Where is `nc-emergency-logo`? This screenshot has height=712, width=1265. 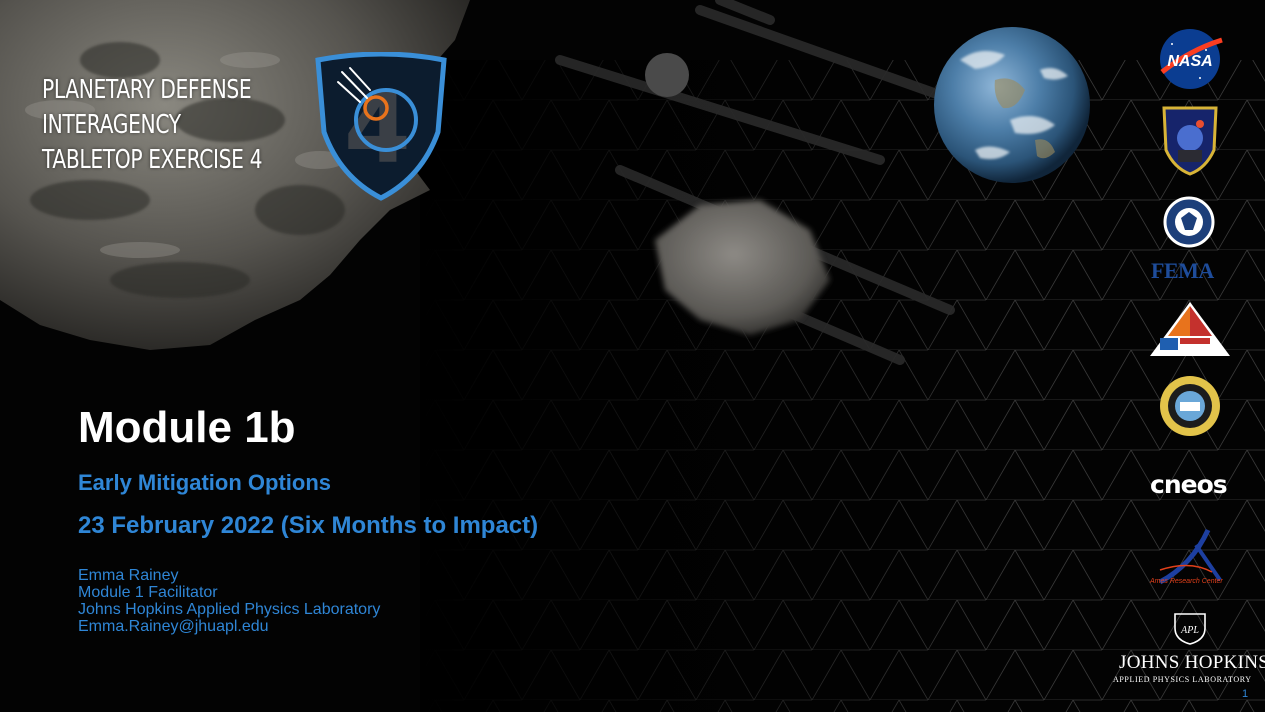 nc-emergency-logo is located at coordinates (1190, 329).